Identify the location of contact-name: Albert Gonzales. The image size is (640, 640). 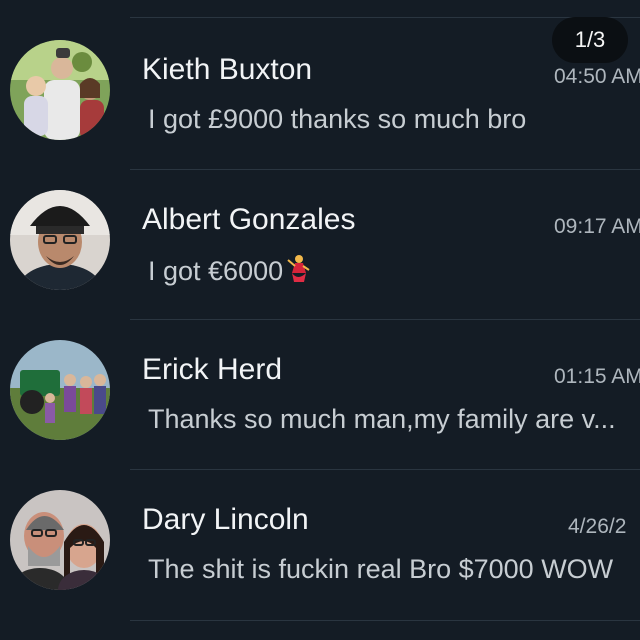
(249, 219).